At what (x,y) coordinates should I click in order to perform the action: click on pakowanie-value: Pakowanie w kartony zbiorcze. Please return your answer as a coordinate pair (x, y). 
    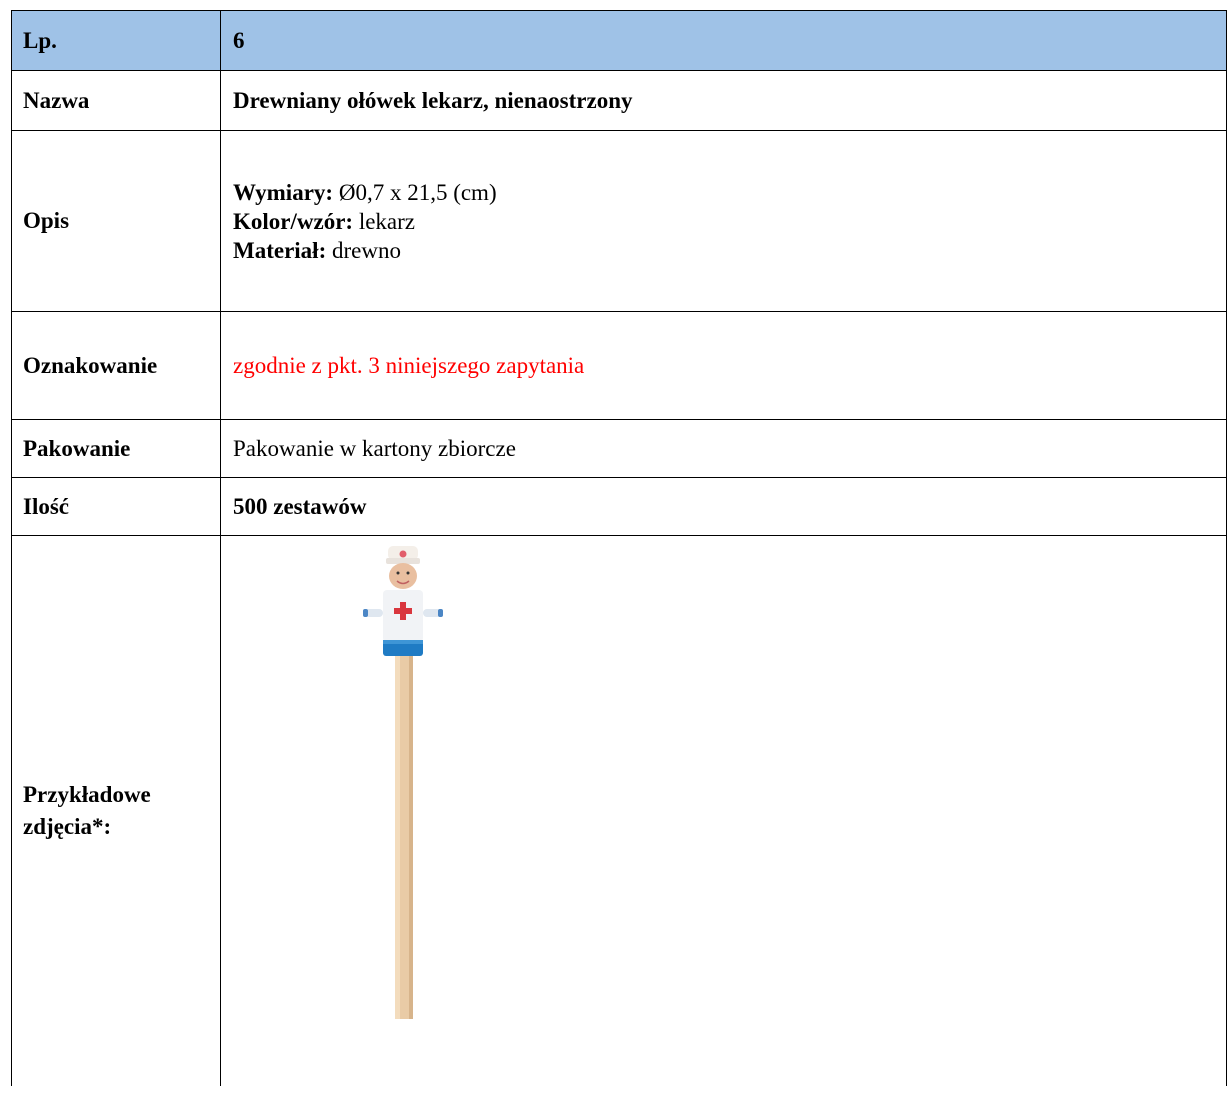
    Looking at the image, I should click on (723, 448).